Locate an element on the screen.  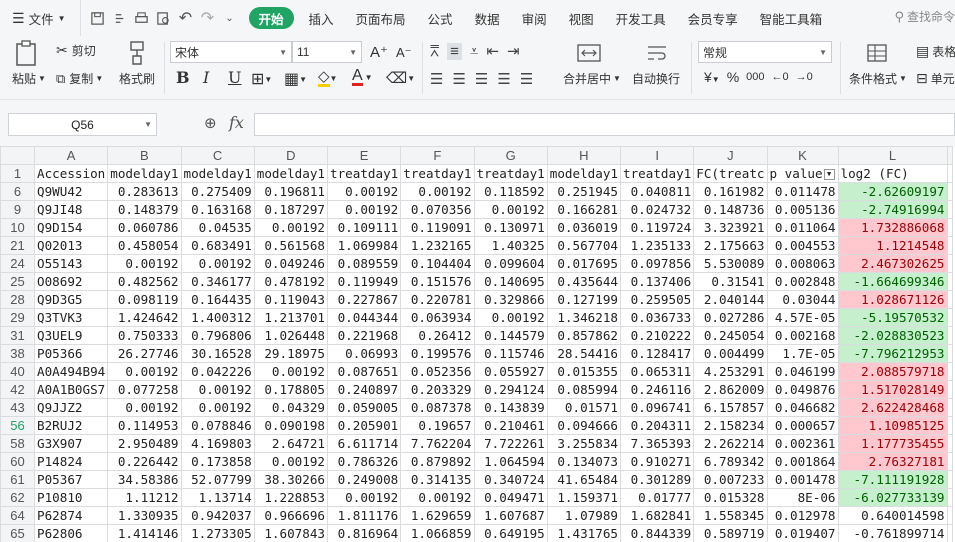
table-cell: 1.558345 is located at coordinates (730, 515).